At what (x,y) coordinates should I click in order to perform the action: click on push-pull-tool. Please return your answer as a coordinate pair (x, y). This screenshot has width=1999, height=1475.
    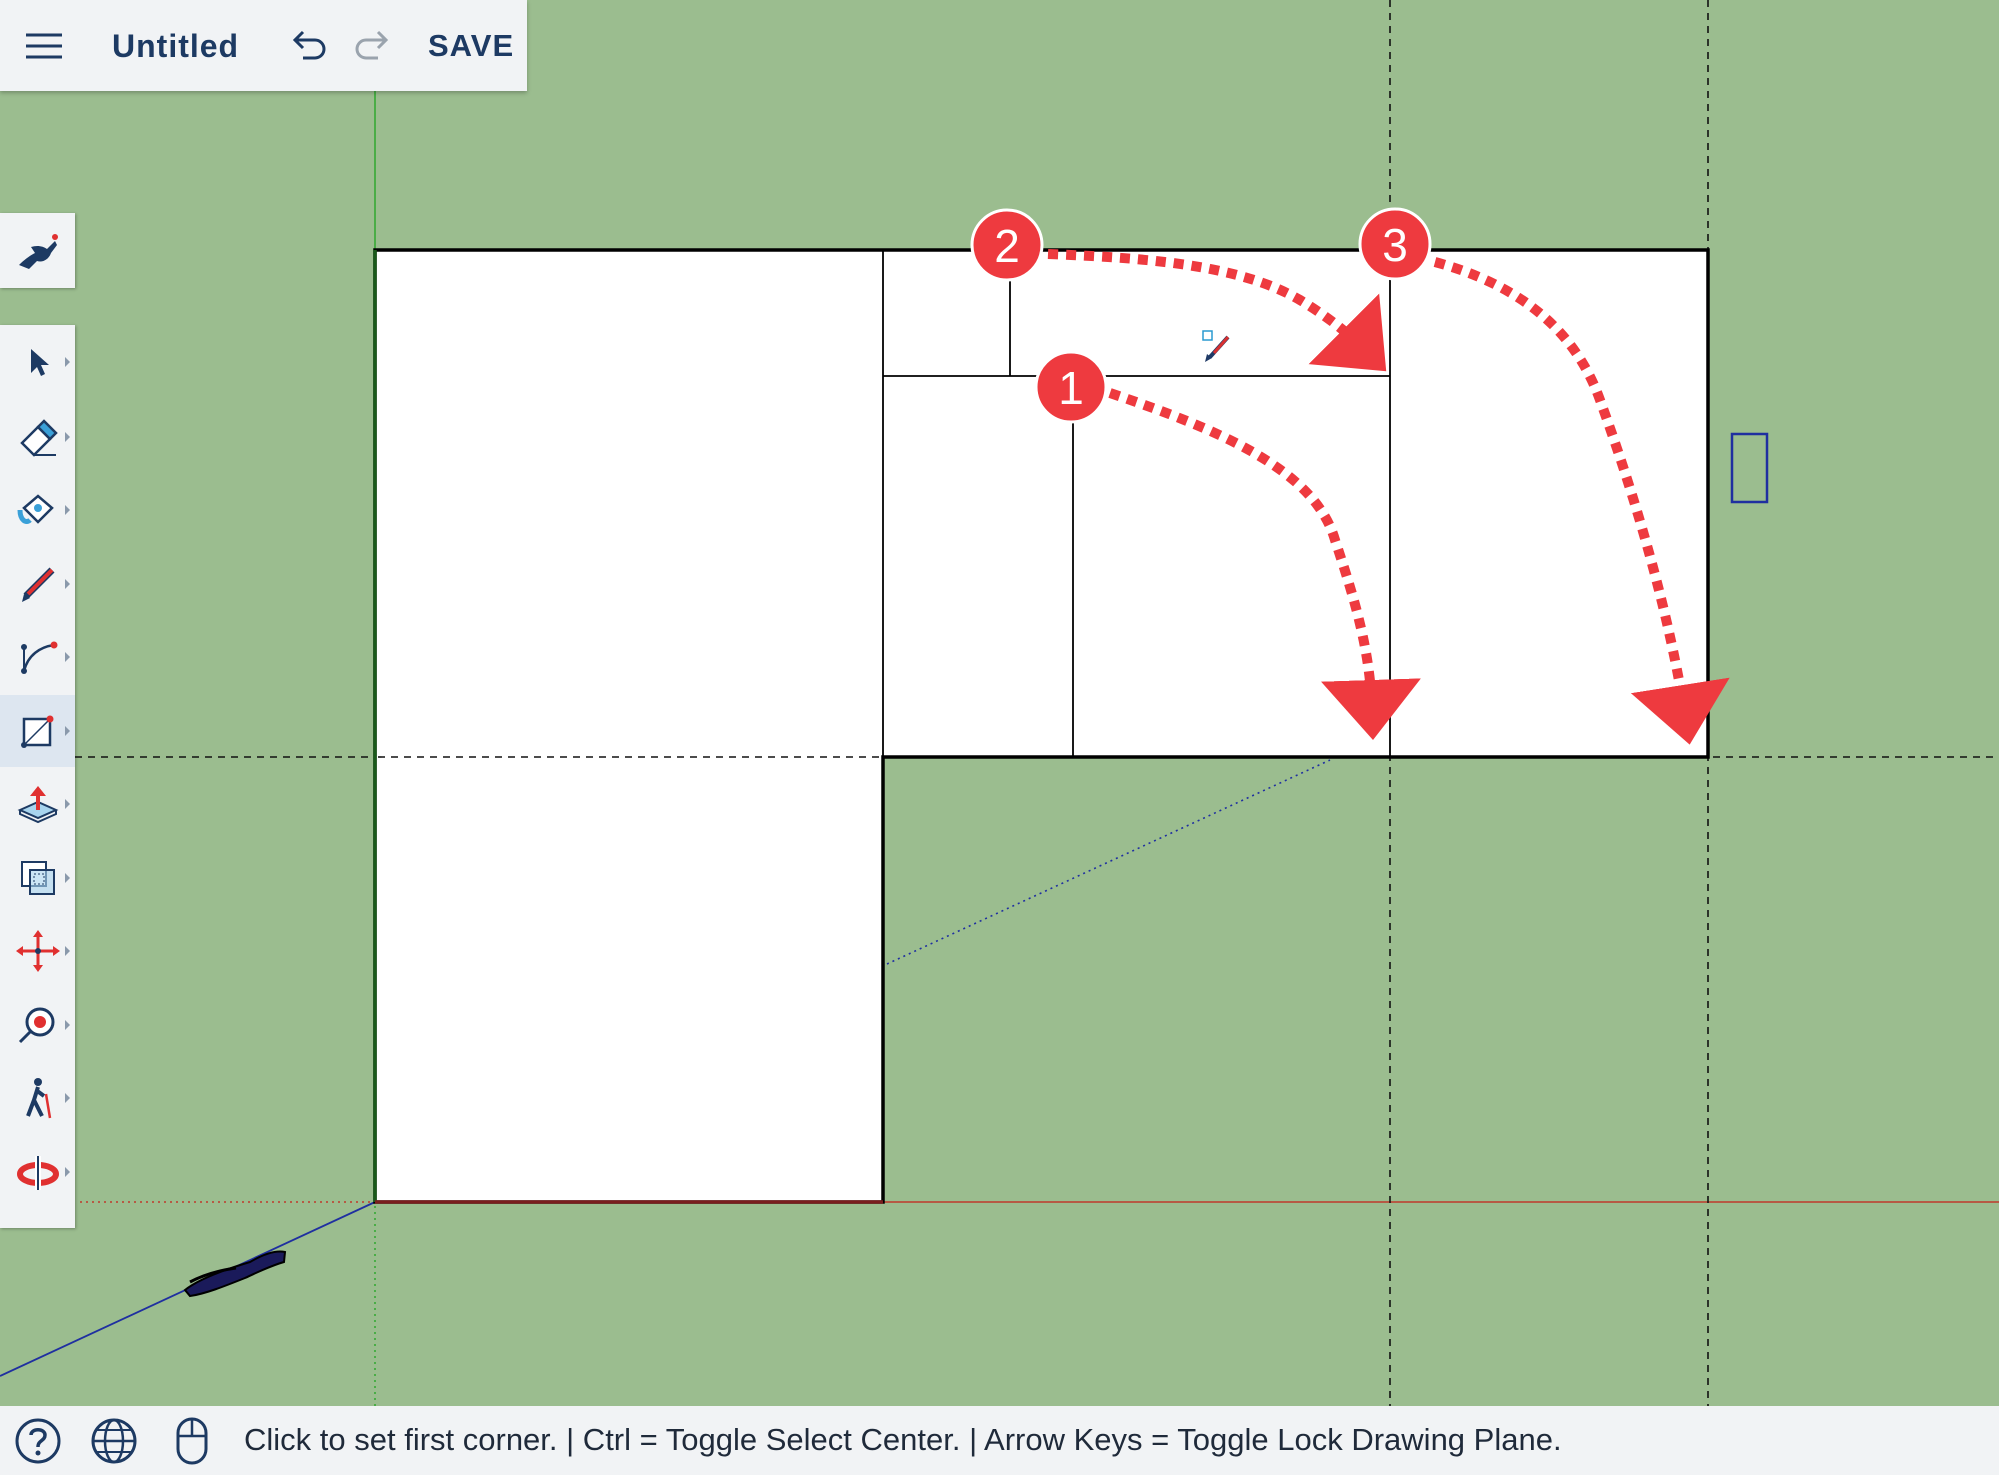
    Looking at the image, I should click on (37, 804).